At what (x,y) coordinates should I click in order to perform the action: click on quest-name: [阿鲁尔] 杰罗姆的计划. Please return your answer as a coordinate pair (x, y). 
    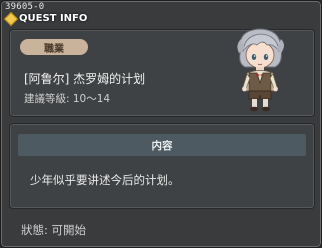
    Looking at the image, I should click on (85, 79).